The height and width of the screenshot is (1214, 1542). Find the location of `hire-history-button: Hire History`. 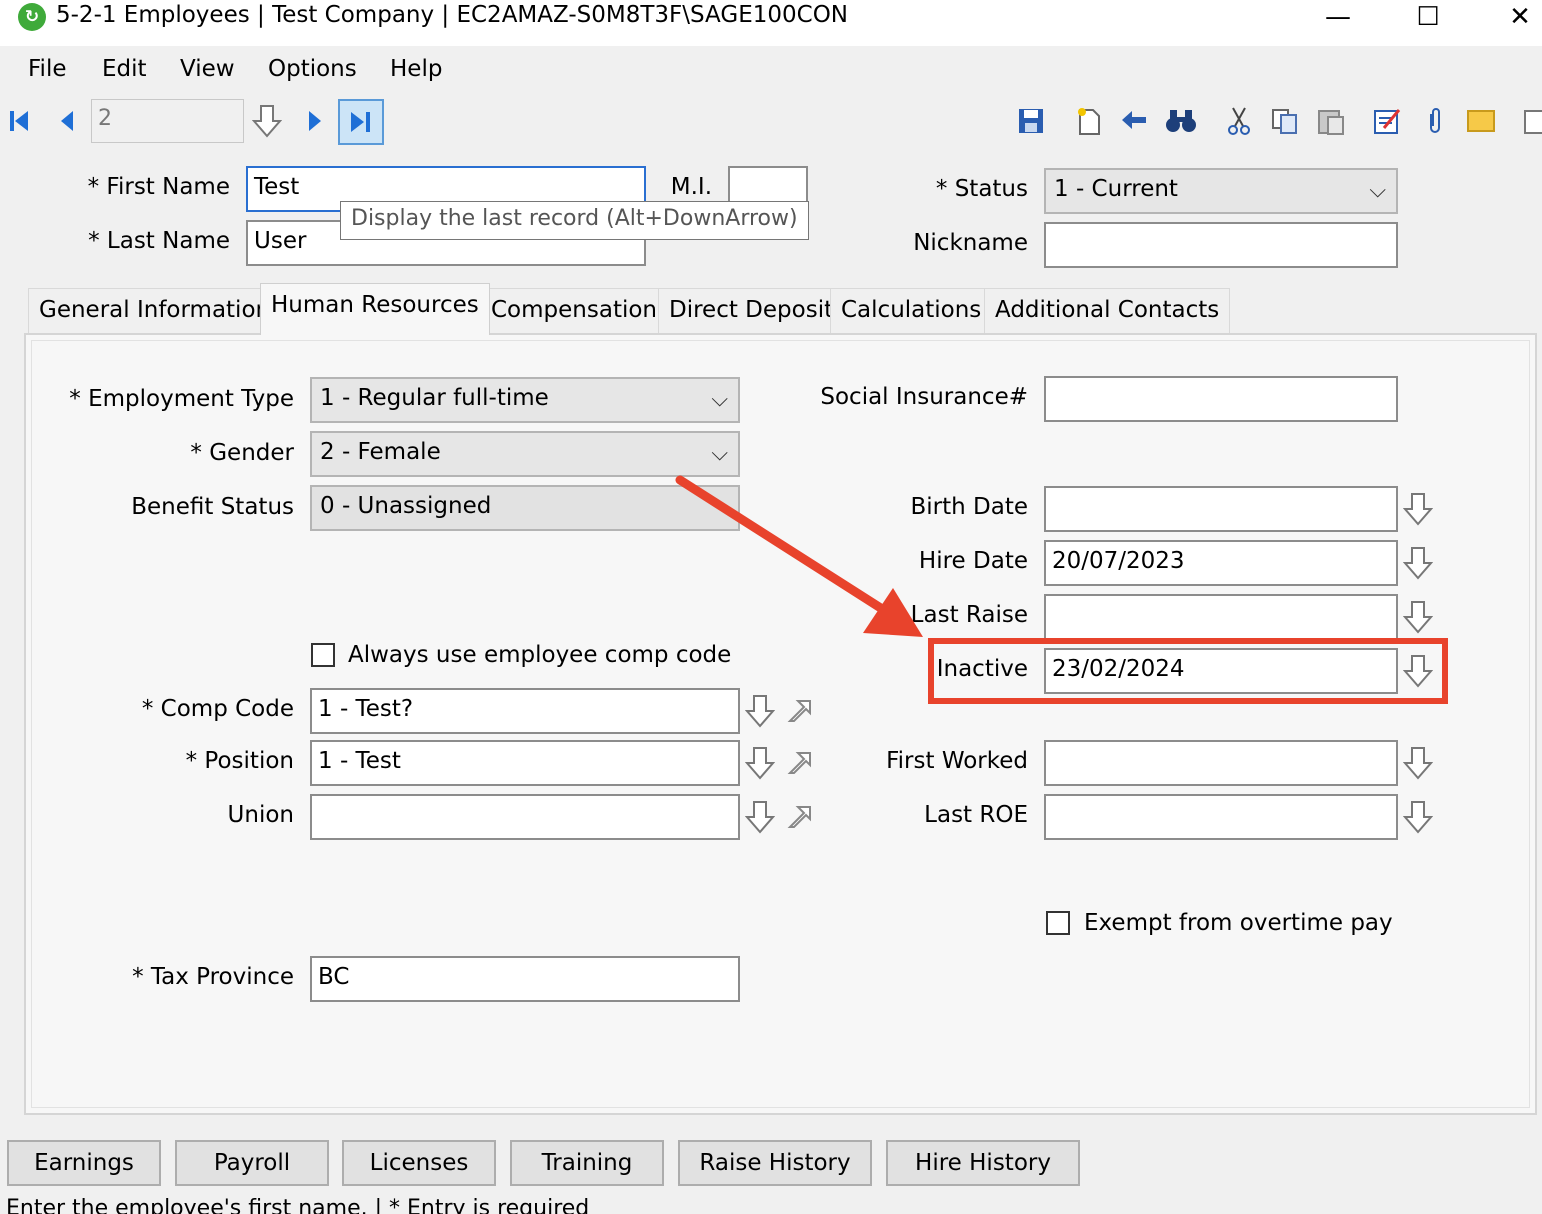

hire-history-button: Hire History is located at coordinates (983, 1163).